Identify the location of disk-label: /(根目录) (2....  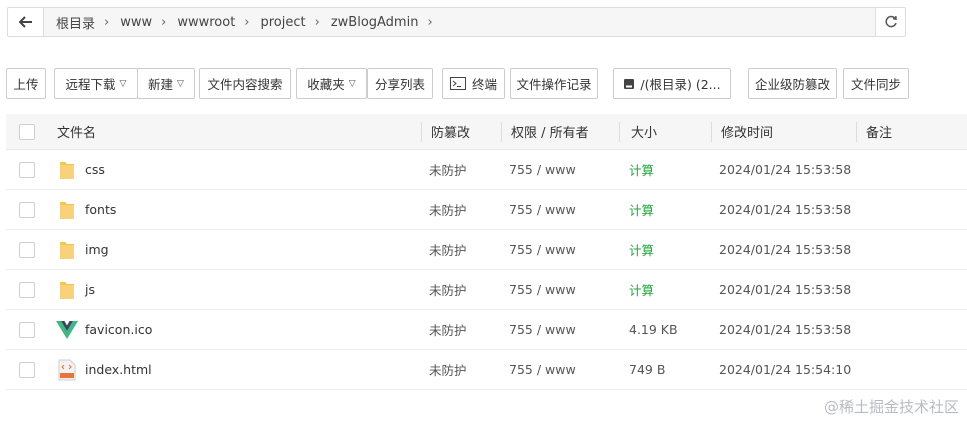
(680, 84).